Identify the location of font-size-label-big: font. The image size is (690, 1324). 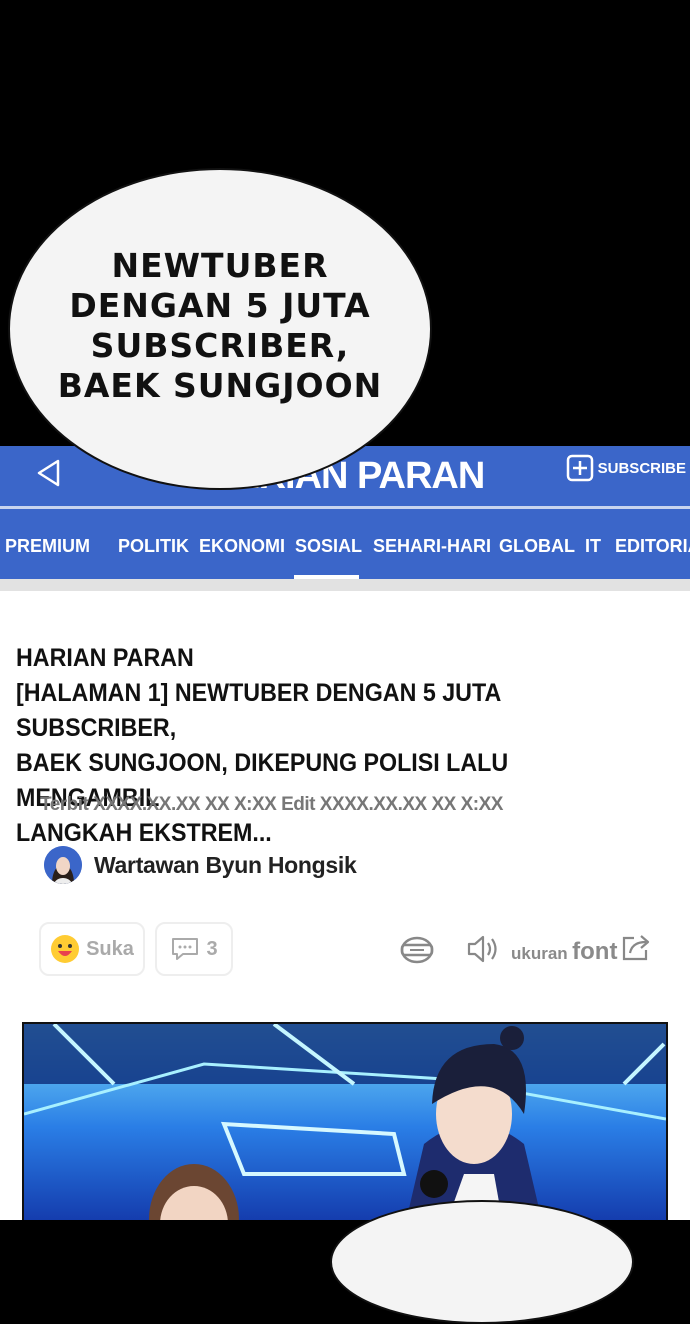
(595, 951).